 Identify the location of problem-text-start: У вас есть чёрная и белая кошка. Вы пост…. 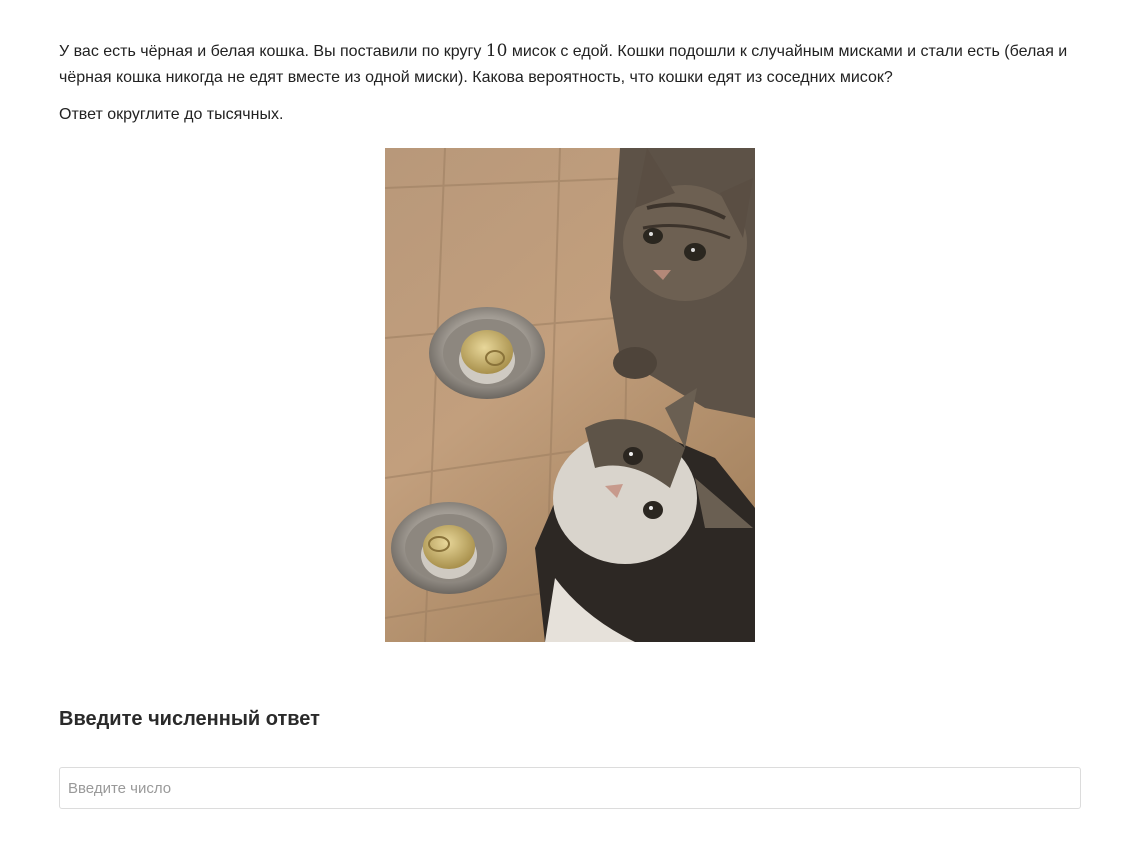
(272, 51).